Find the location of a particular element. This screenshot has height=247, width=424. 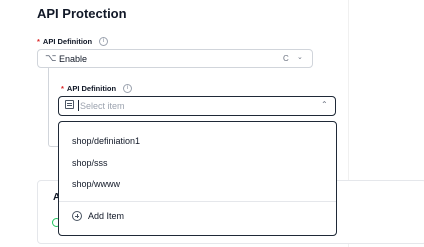

api-definition-select: ⌥ Enable C ⌄ is located at coordinates (175, 58).